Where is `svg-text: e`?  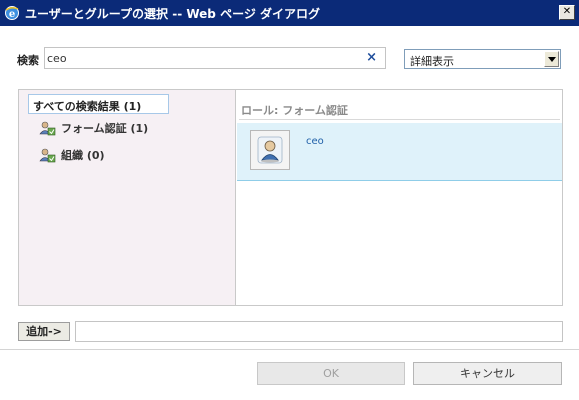 svg-text: e is located at coordinates (12, 14).